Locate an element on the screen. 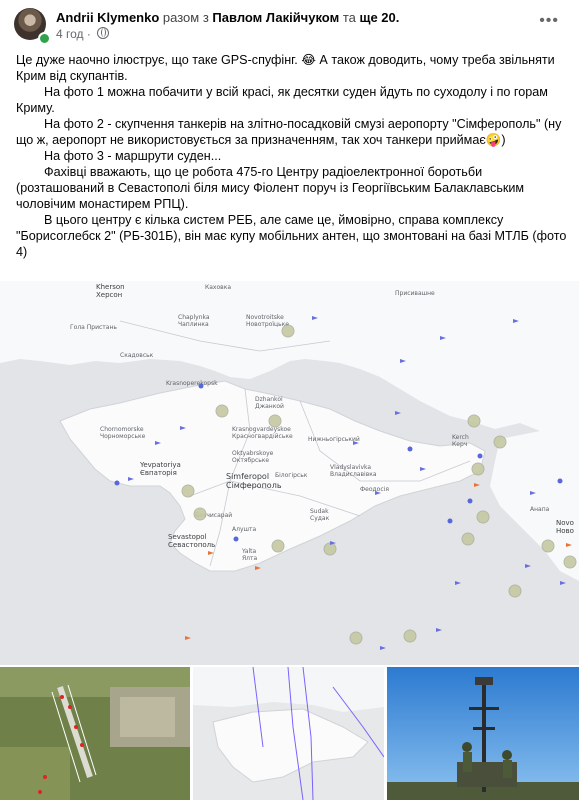 The height and width of the screenshot is (800, 579). and-text: та is located at coordinates (349, 17).